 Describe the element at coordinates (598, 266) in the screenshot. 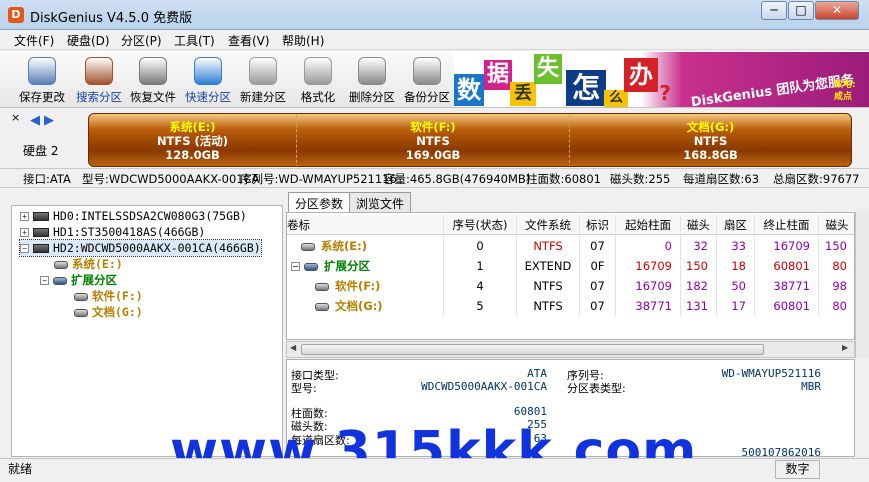

I see `table-cell: 0F` at that location.